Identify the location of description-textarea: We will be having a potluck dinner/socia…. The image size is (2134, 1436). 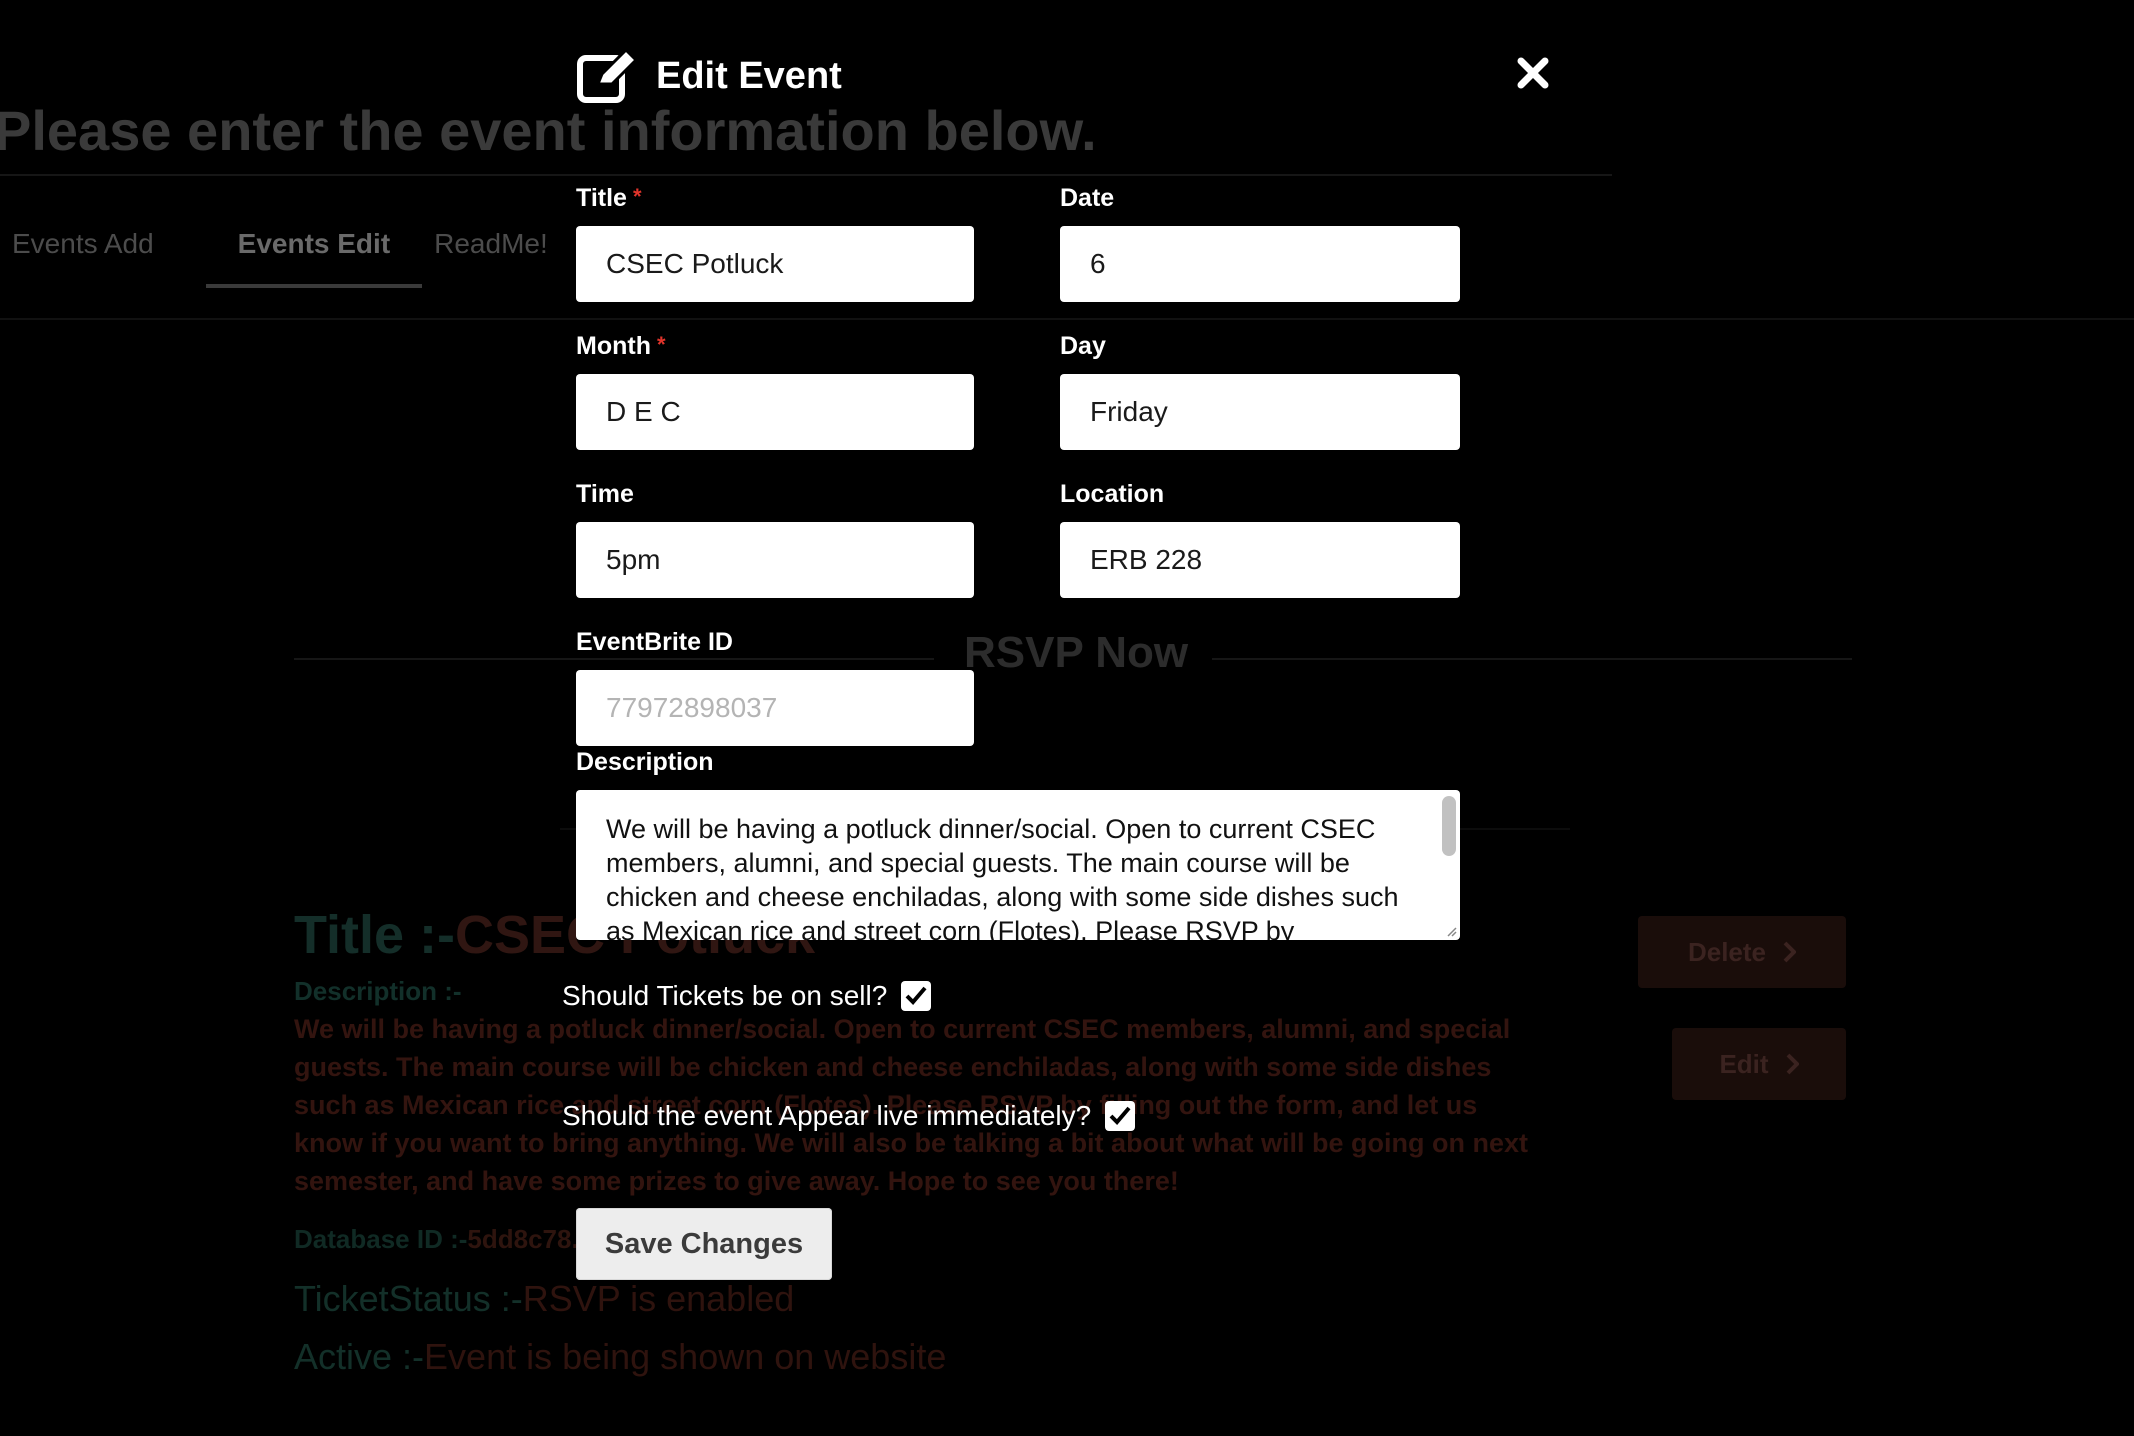
(1018, 865).